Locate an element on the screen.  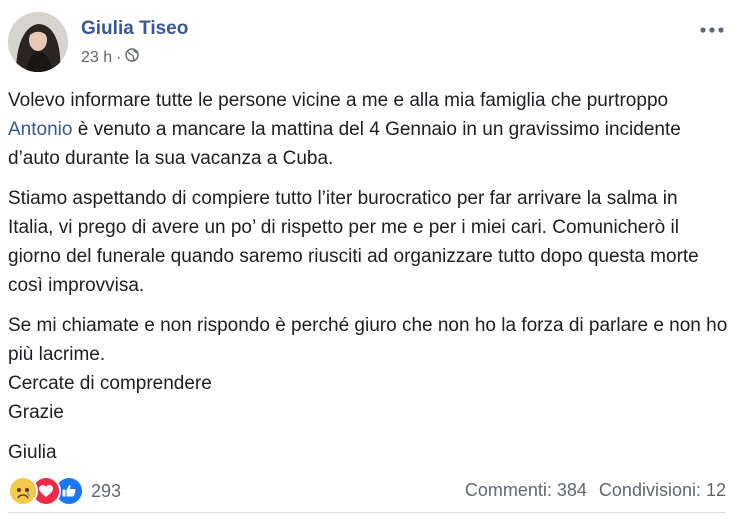
comments-count: Commenti: 384 is located at coordinates (526, 490).